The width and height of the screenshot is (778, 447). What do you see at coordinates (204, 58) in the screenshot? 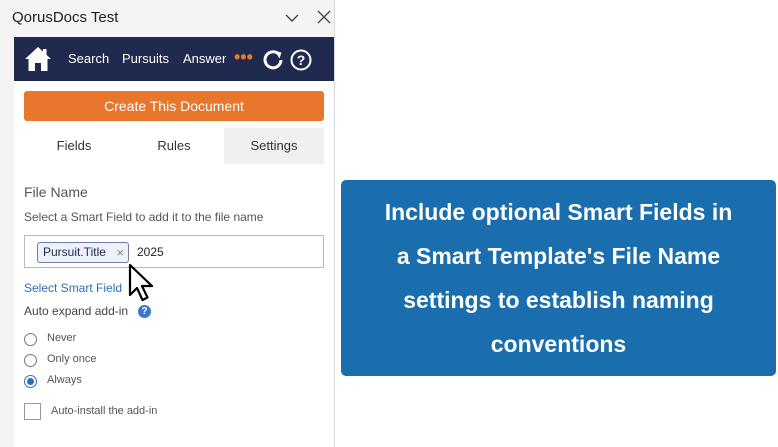
I see `nav-answer-link: Answer` at bounding box center [204, 58].